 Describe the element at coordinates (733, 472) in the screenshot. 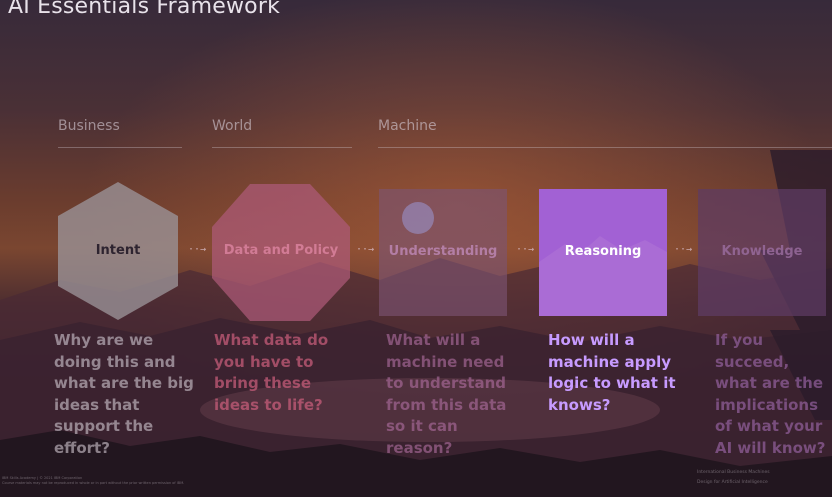

I see `footer-company: International Business Machines` at that location.